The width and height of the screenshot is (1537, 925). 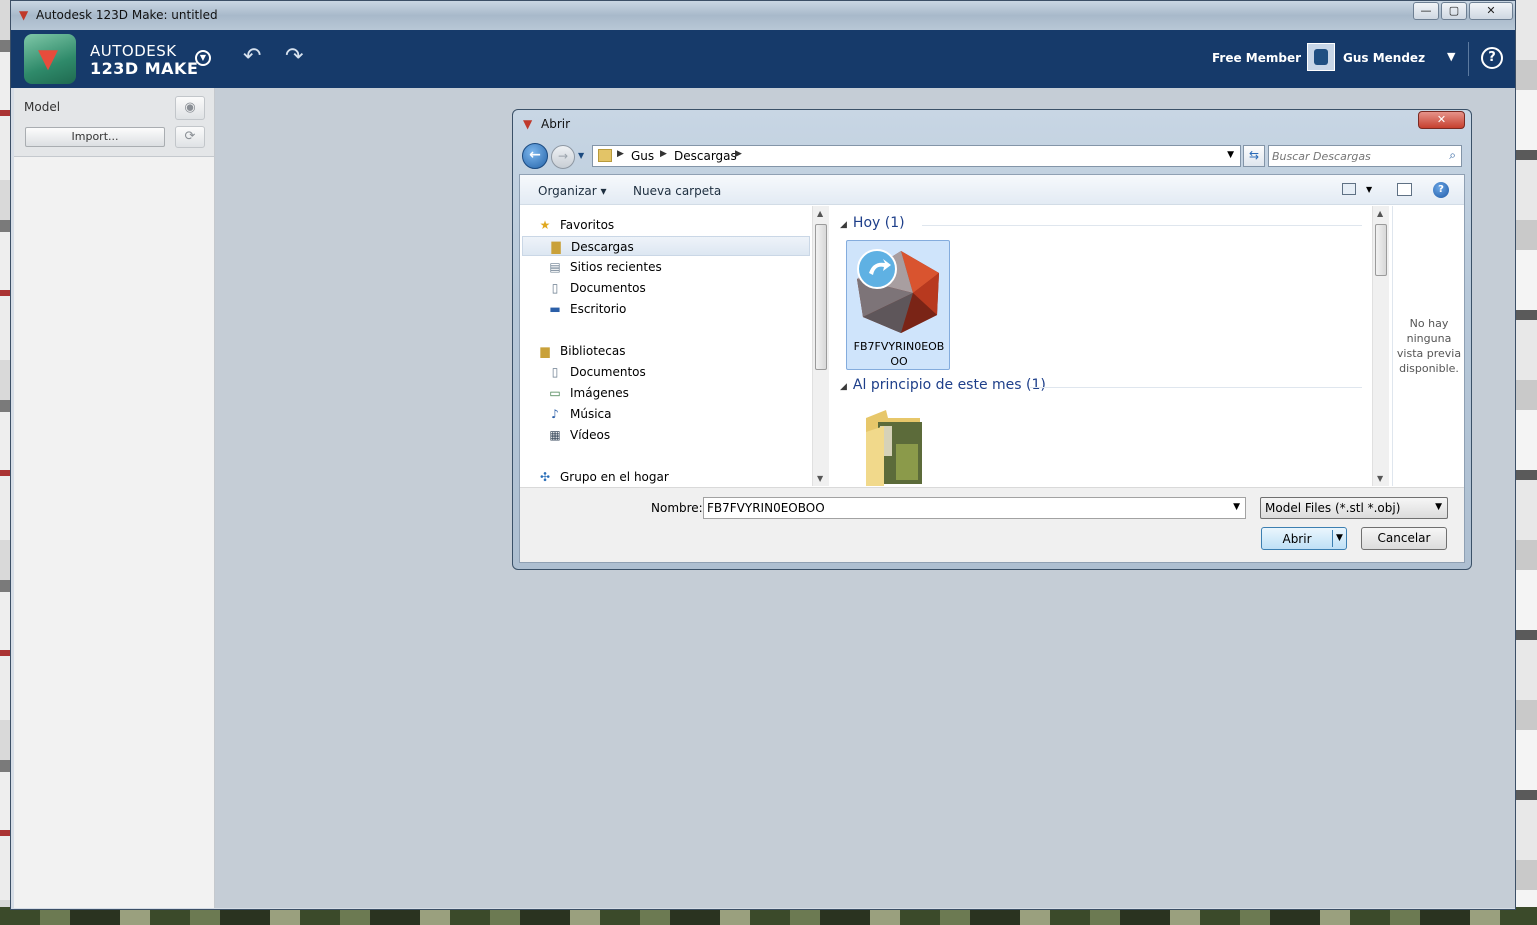 I want to click on search-icon: ⌕, so click(x=1452, y=155).